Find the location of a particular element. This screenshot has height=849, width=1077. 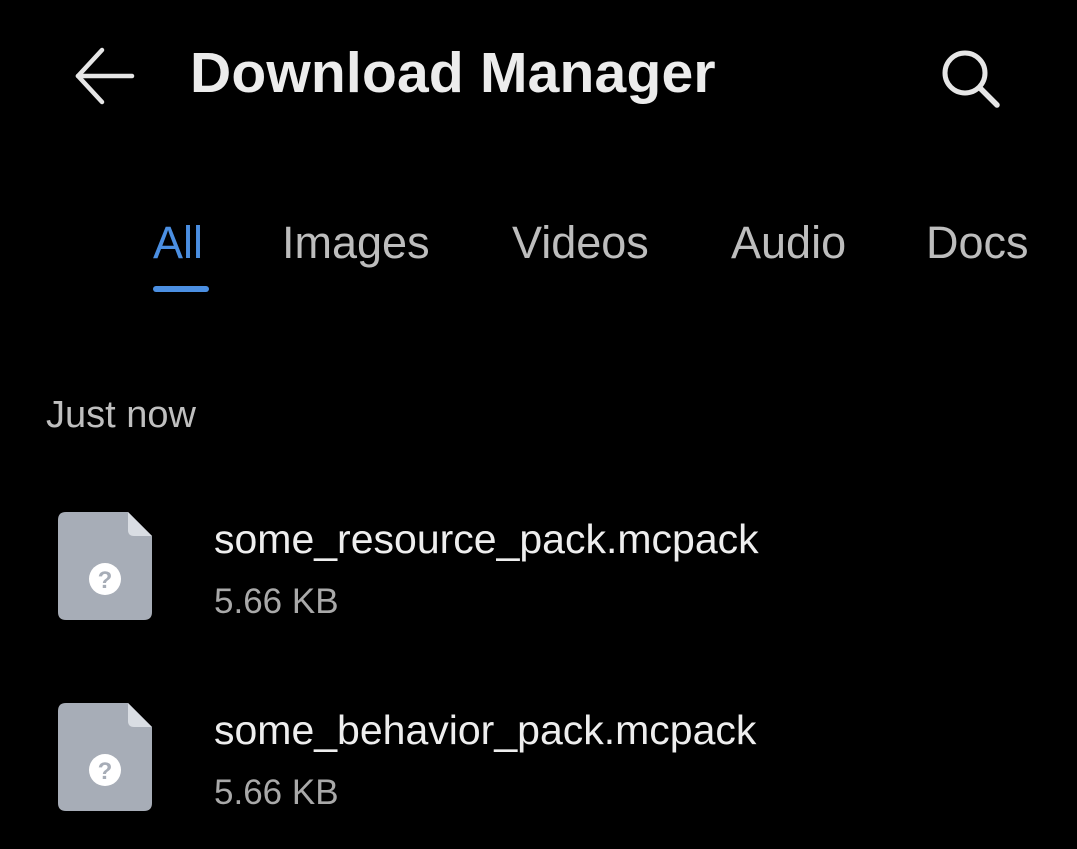

search-button is located at coordinates (970, 78).